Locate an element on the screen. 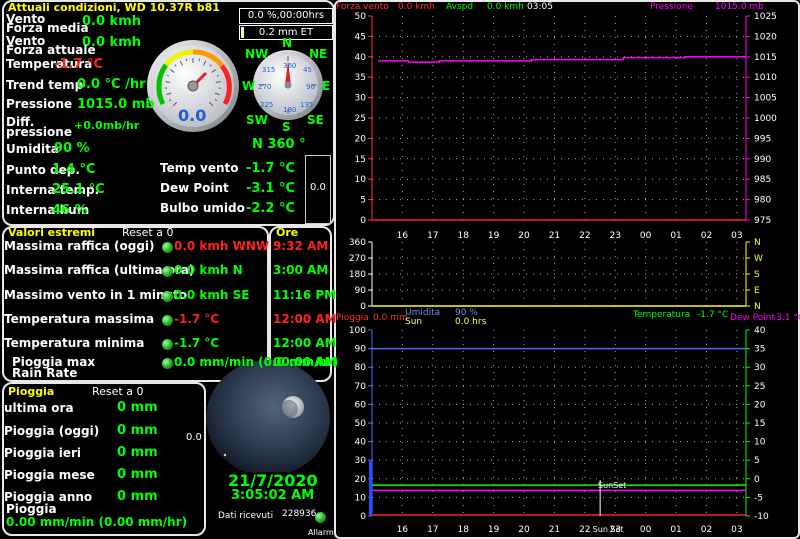 The image size is (800, 539). rain-rate-box: 0.0 %,00:00hrs is located at coordinates (286, 16).